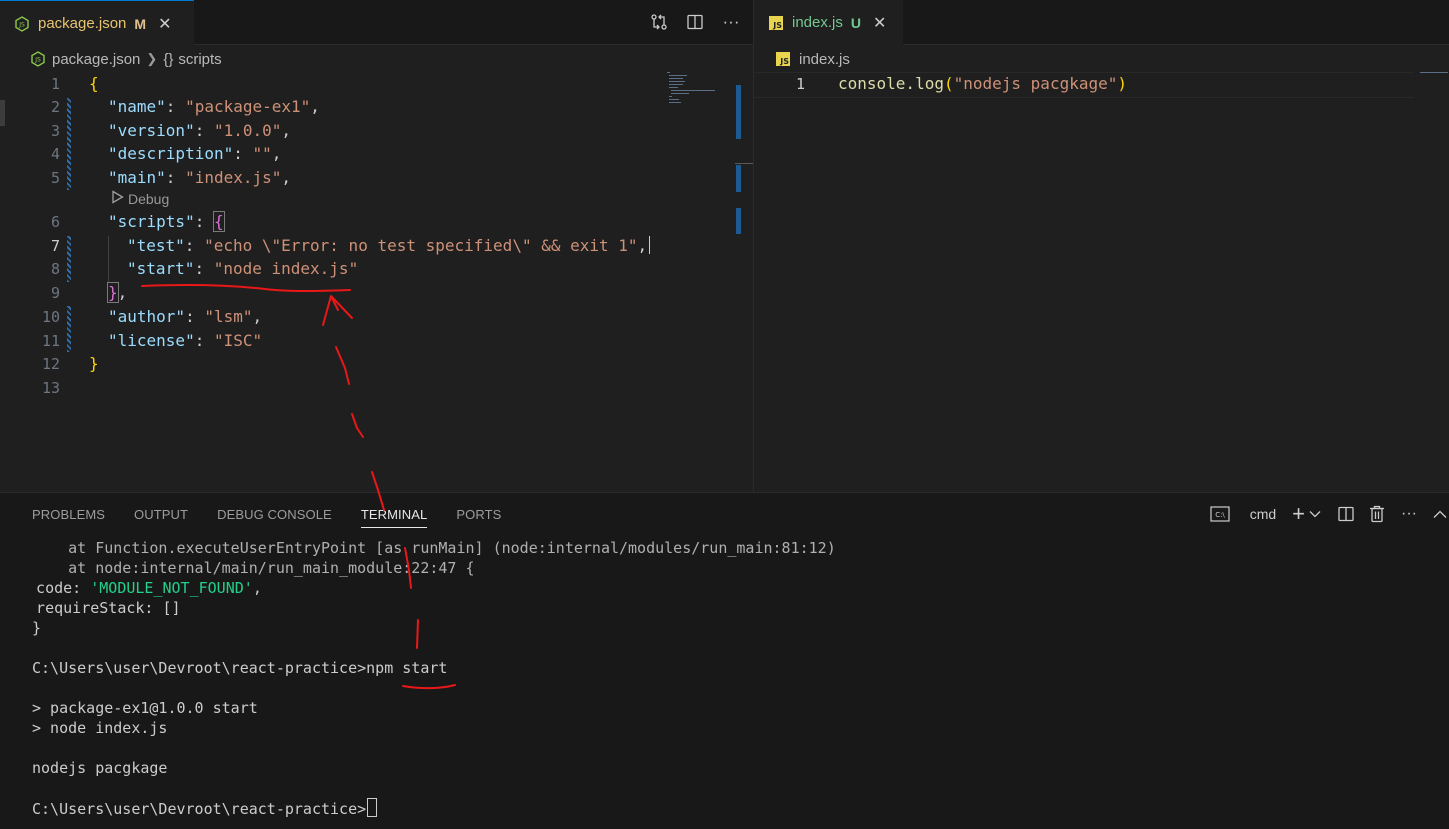  I want to click on terminal-shell-selector: C:\ cmd, so click(1243, 514).